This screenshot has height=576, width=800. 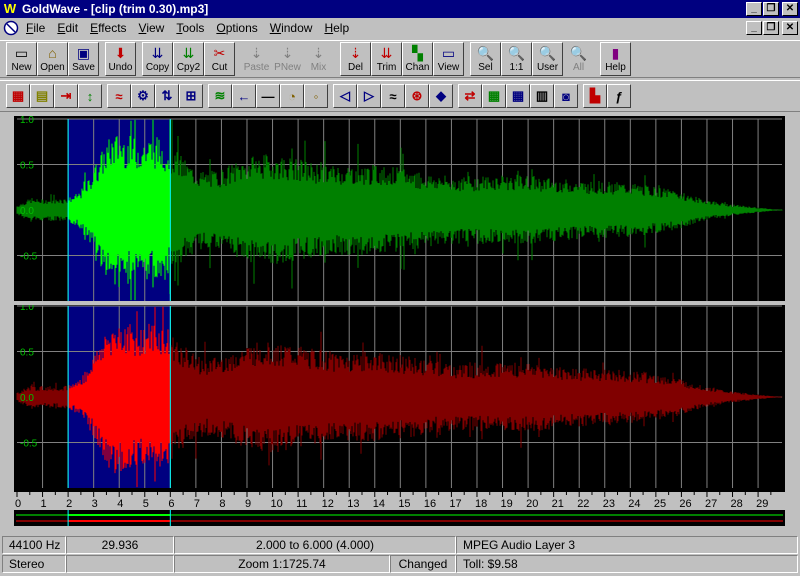 I want to click on toolbar-button-label: New, so click(x=21, y=67).